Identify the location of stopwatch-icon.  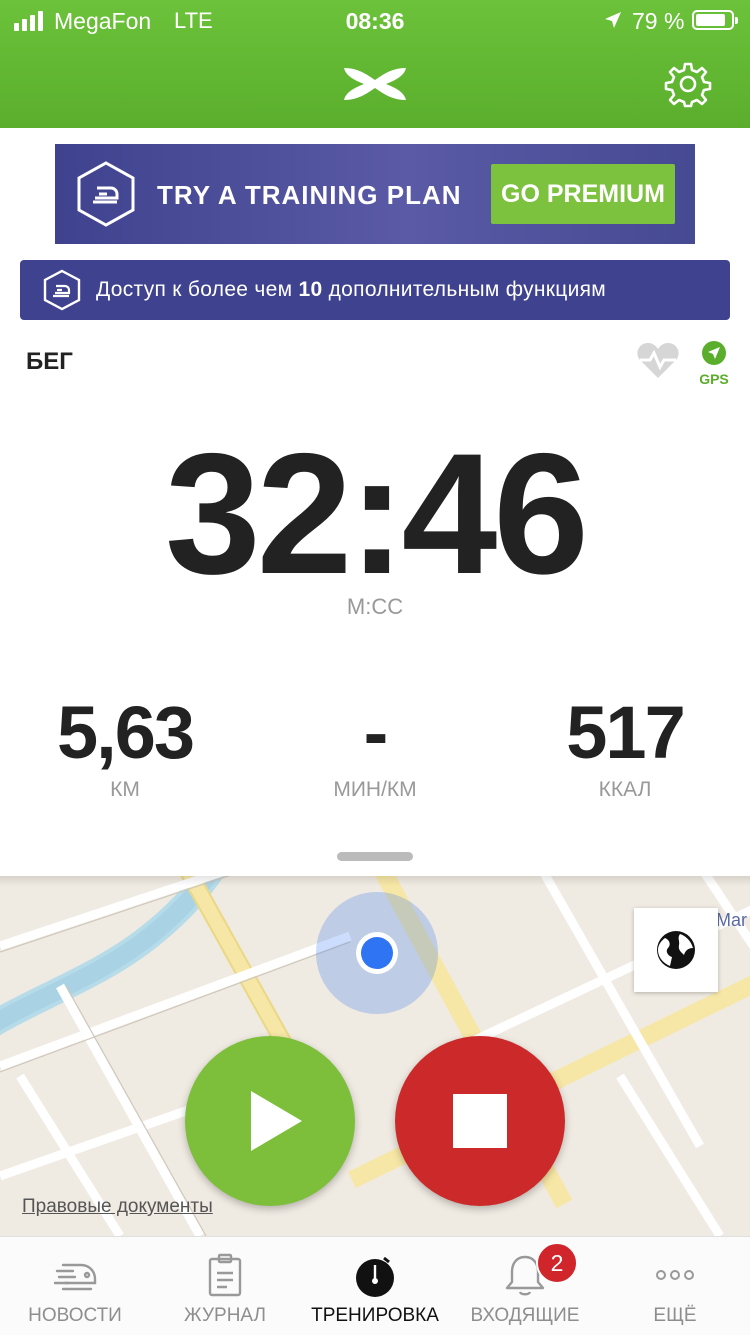
(375, 1276).